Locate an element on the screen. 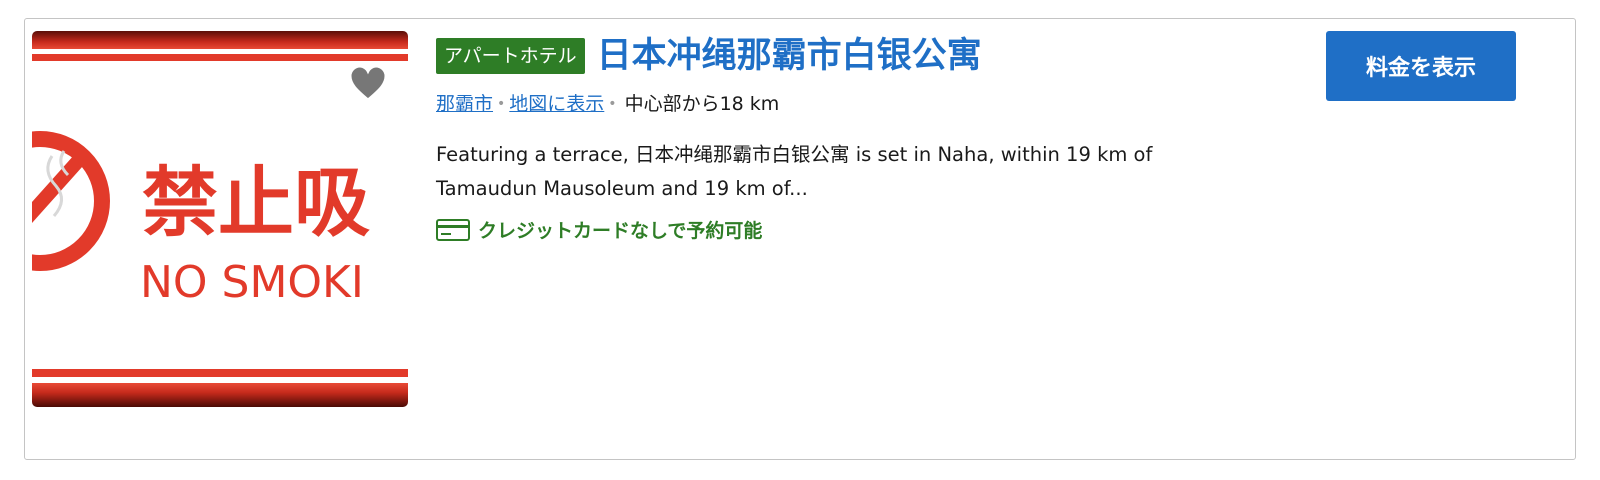  location-row: 那霸市 • 地図に表示 • 中心部から18 km is located at coordinates (866, 104).